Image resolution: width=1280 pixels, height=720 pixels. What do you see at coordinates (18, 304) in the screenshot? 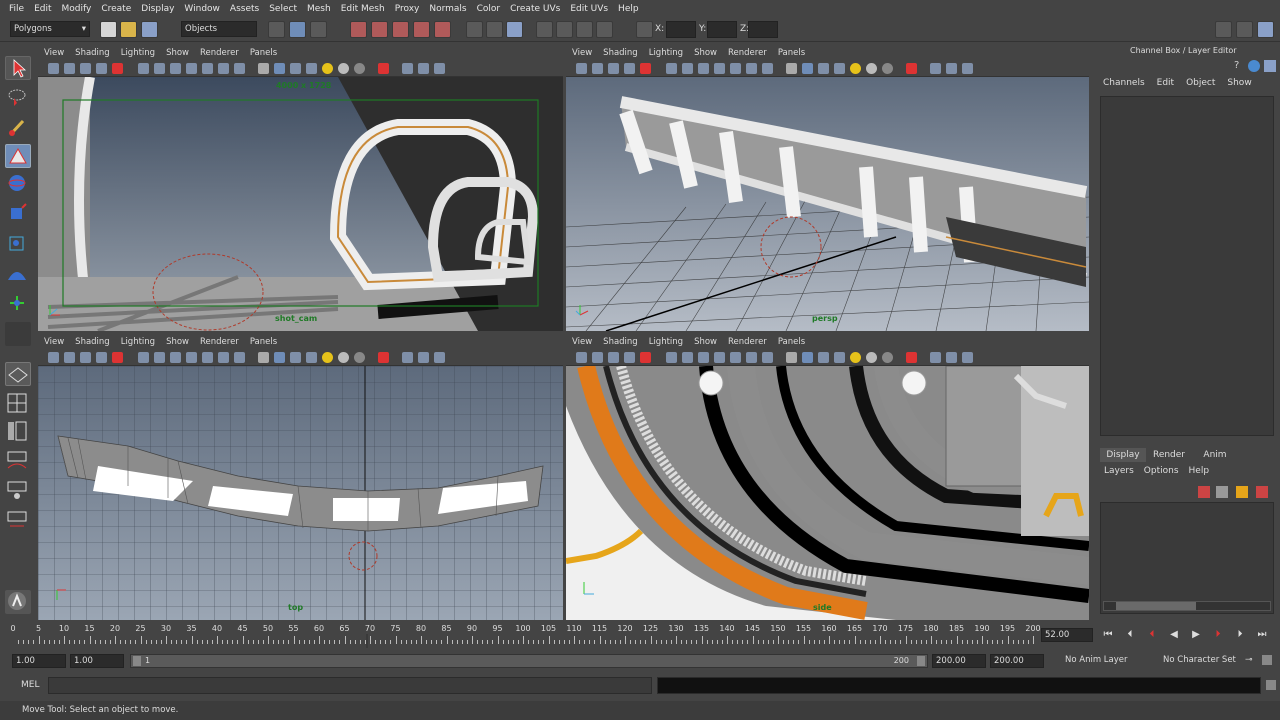
I see `show-manipulator-icon` at bounding box center [18, 304].